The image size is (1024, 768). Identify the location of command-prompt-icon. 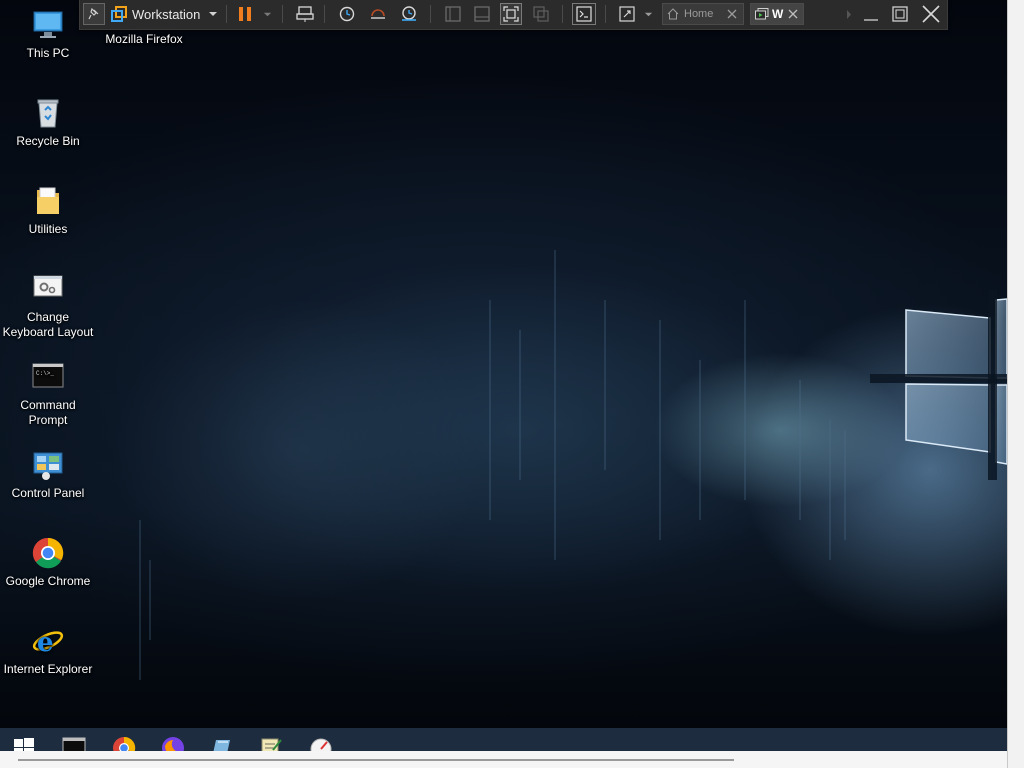
(74, 744).